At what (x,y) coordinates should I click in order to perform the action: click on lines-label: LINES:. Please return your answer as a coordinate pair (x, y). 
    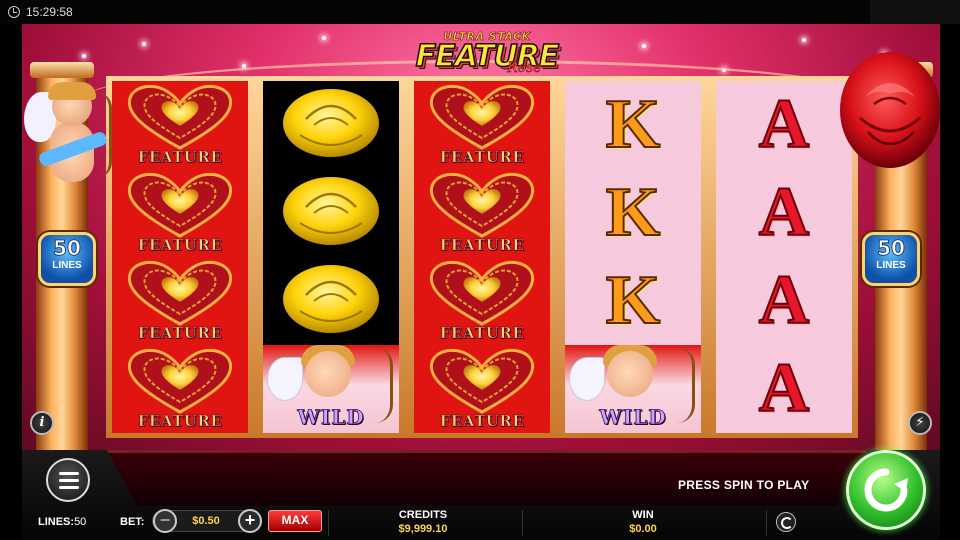
    Looking at the image, I should click on (56, 522).